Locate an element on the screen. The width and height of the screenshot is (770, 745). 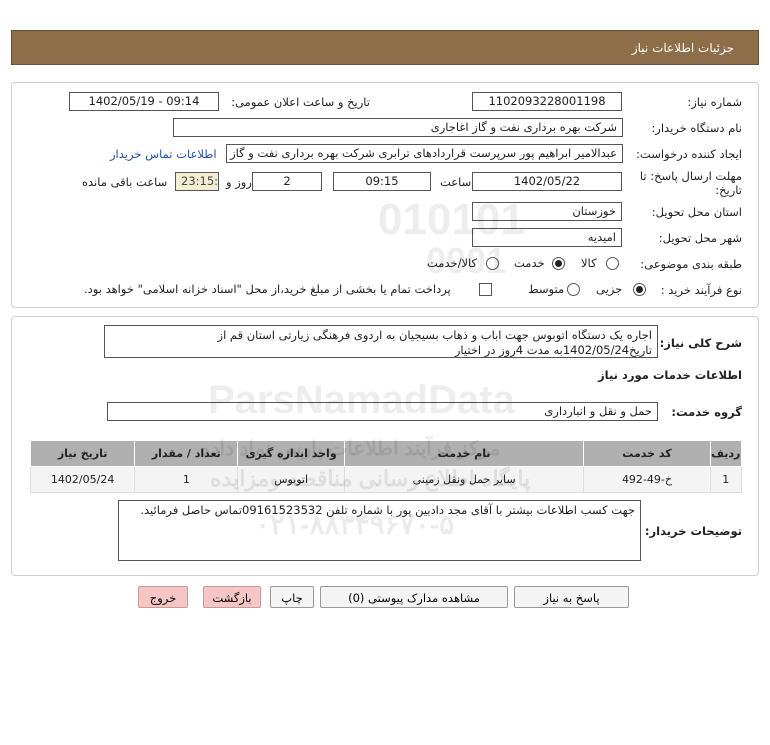
time-remaining-label: ساعت باقی مانده is located at coordinates (125, 182).